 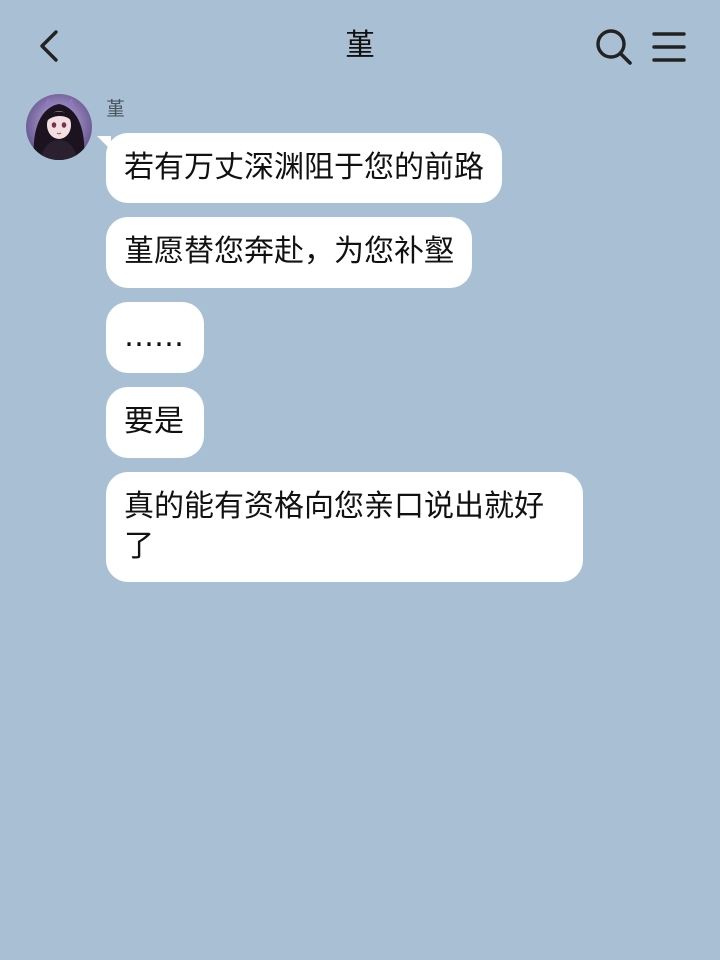 I want to click on menu-button, so click(x=669, y=47).